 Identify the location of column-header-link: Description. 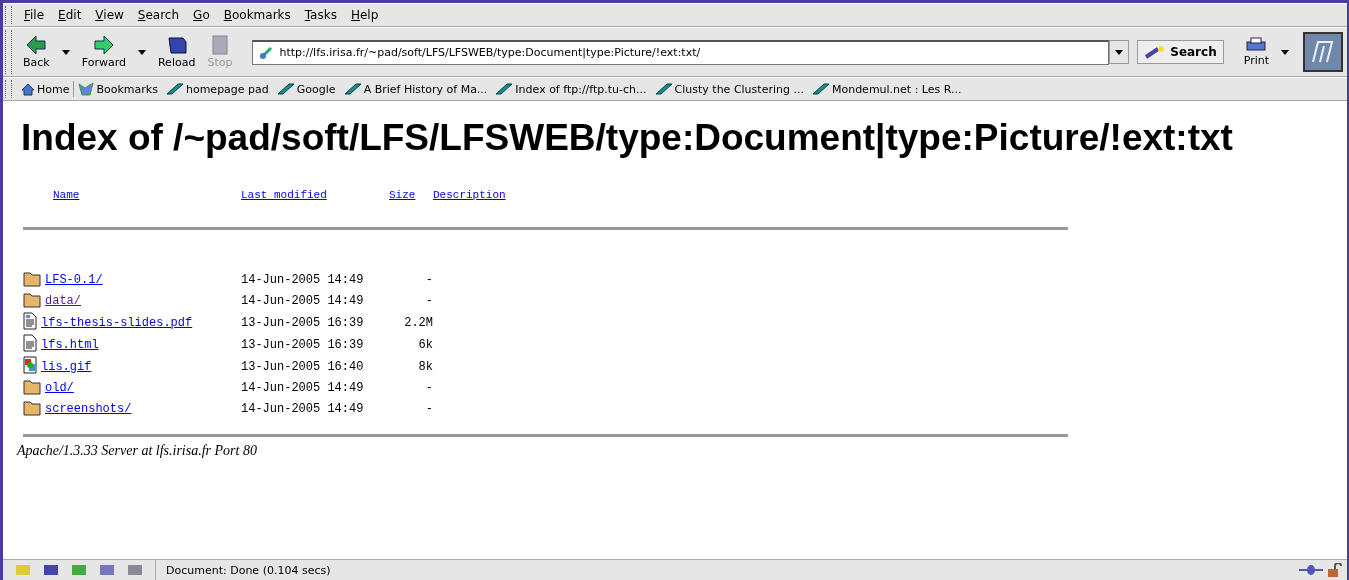
(750, 195).